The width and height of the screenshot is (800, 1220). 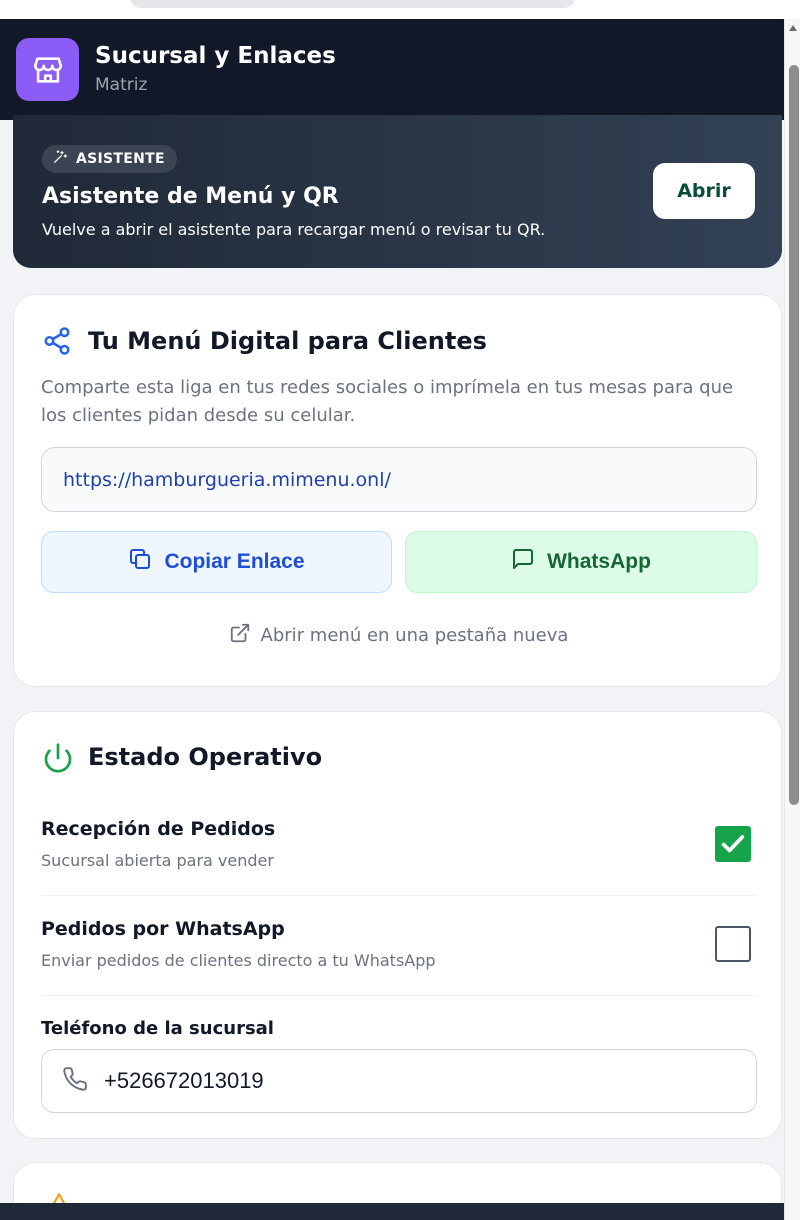 I want to click on bottom-bar, so click(x=400, y=1211).